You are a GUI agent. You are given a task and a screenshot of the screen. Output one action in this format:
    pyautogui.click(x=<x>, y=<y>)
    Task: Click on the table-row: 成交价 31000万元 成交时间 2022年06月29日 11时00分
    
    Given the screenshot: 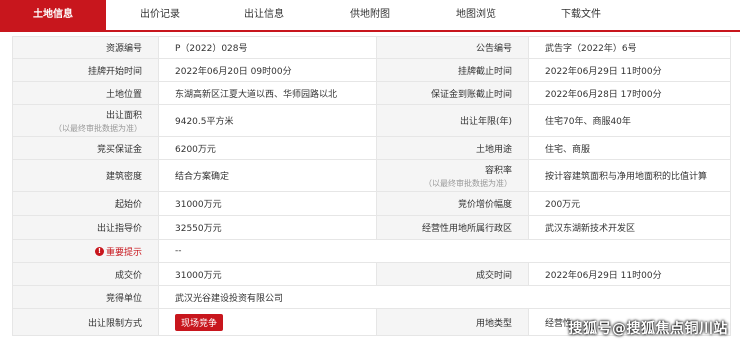 What is the action you would take?
    pyautogui.click(x=372, y=274)
    